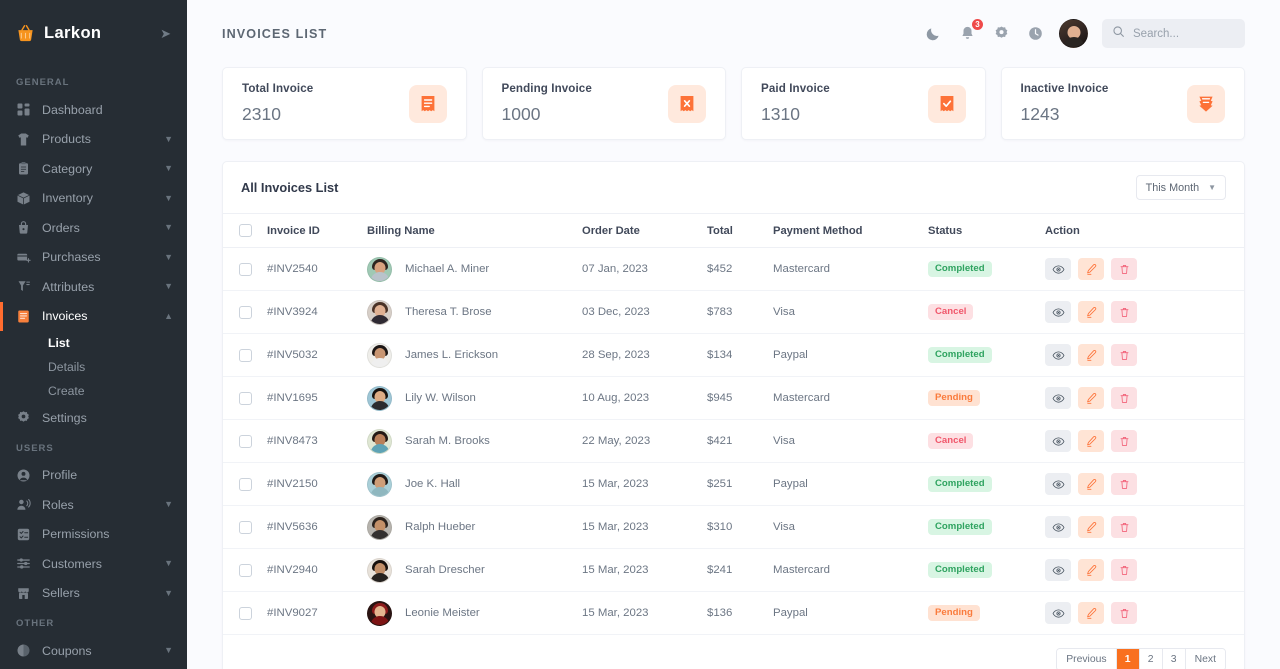 The image size is (1280, 669). What do you see at coordinates (245, 230) in the screenshot?
I see `select-all-checkbox` at bounding box center [245, 230].